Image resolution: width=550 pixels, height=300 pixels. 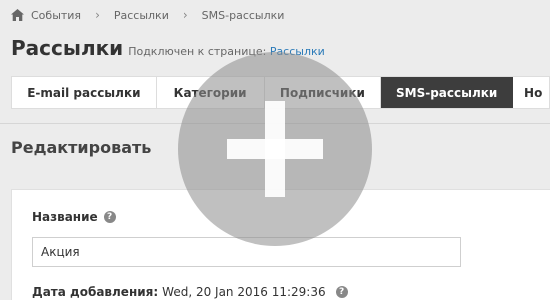 What do you see at coordinates (67, 48) in the screenshot?
I see `page-title: Рассылки` at bounding box center [67, 48].